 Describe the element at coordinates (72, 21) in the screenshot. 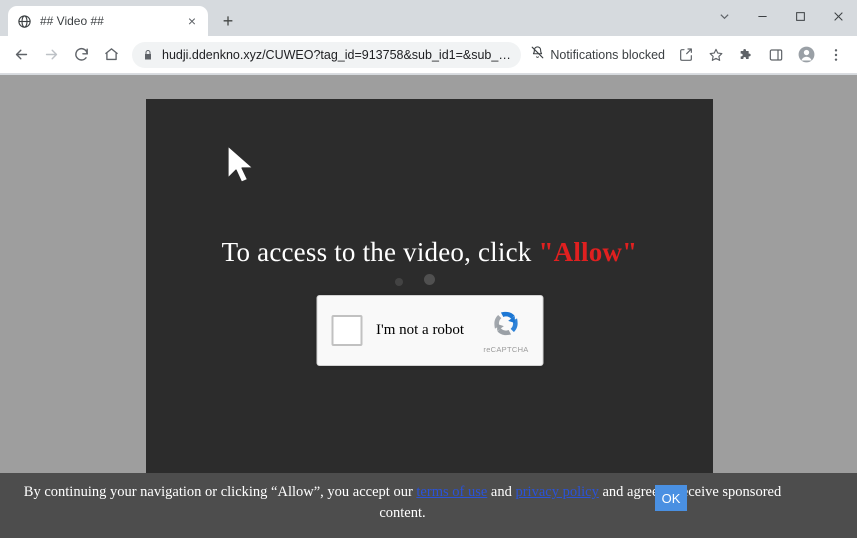

I see `tab-title: ## Video ##` at that location.